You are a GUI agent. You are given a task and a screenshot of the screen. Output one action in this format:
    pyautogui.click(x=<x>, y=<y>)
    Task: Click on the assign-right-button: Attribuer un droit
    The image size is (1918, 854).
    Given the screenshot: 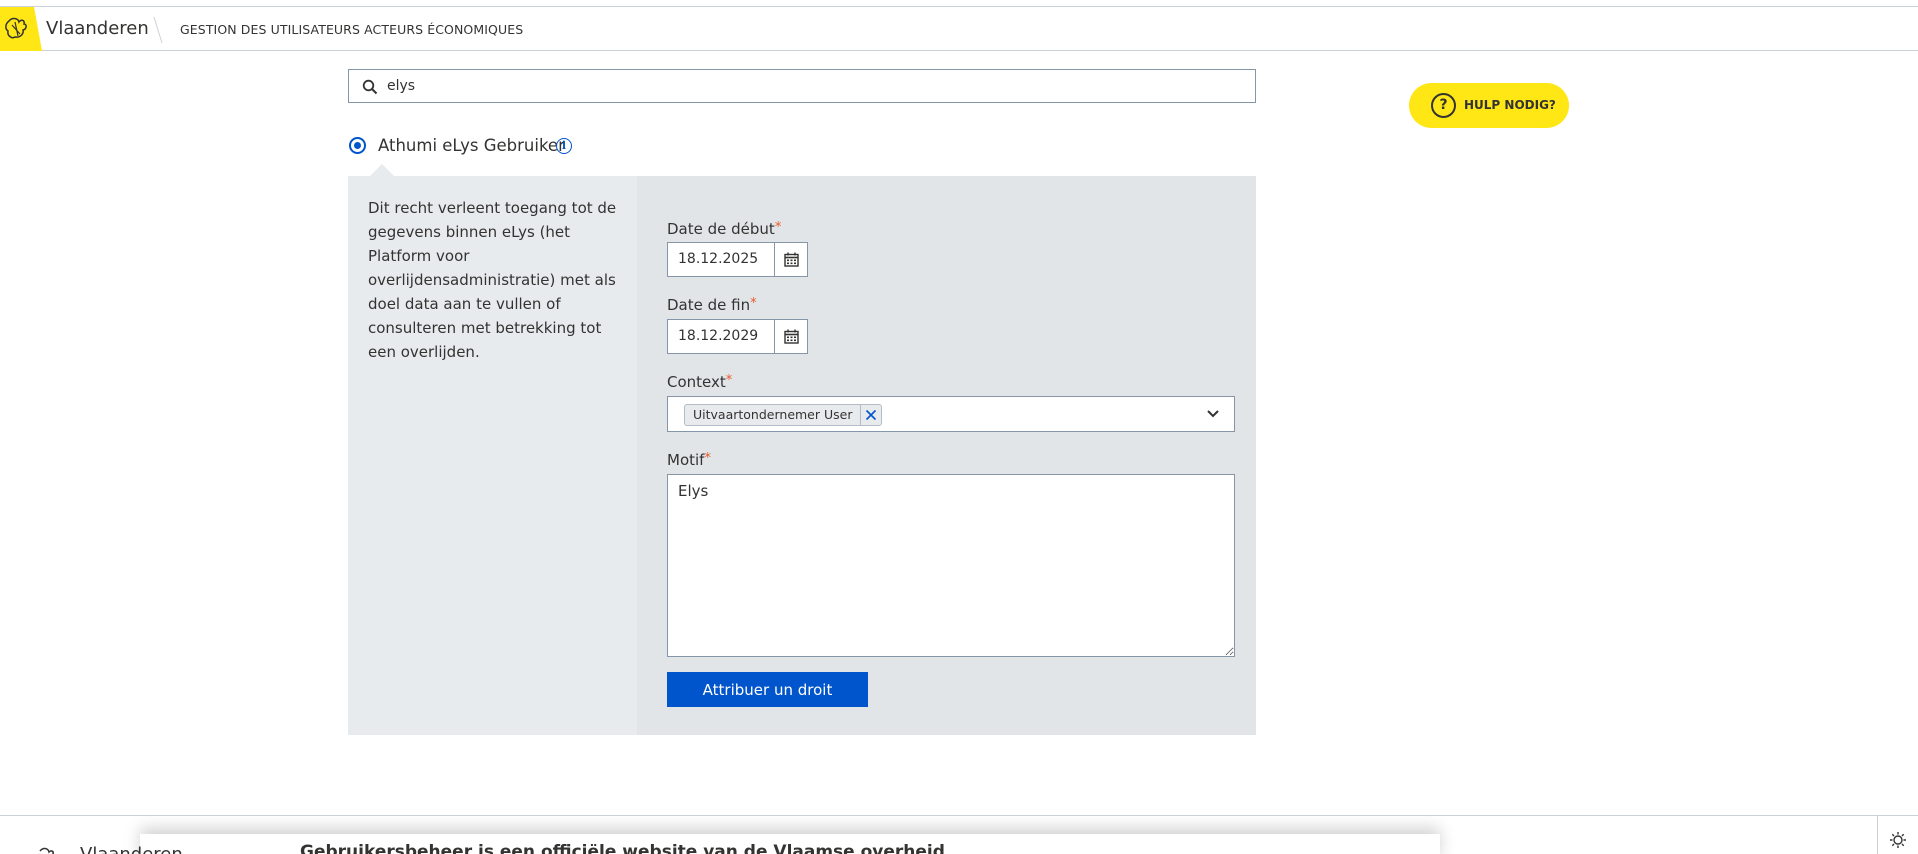 What is the action you would take?
    pyautogui.click(x=767, y=689)
    